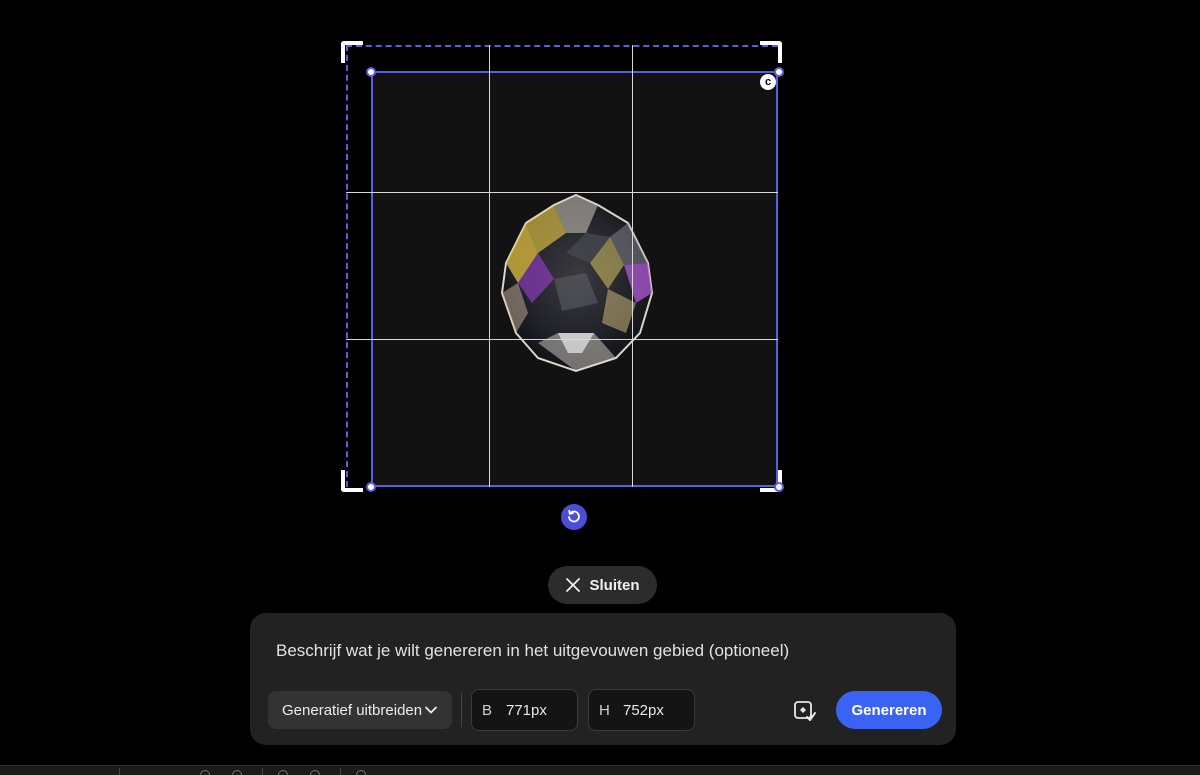  Describe the element at coordinates (431, 710) in the screenshot. I see `chevron-down-icon` at that location.